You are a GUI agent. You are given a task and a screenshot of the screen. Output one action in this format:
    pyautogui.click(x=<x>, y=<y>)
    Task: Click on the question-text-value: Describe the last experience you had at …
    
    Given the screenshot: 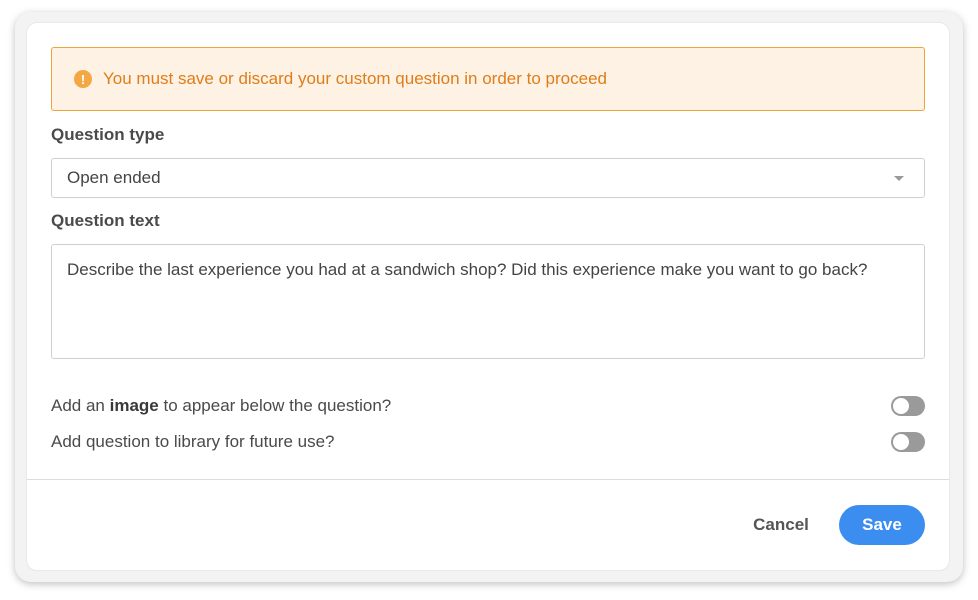 What is the action you would take?
    pyautogui.click(x=467, y=269)
    